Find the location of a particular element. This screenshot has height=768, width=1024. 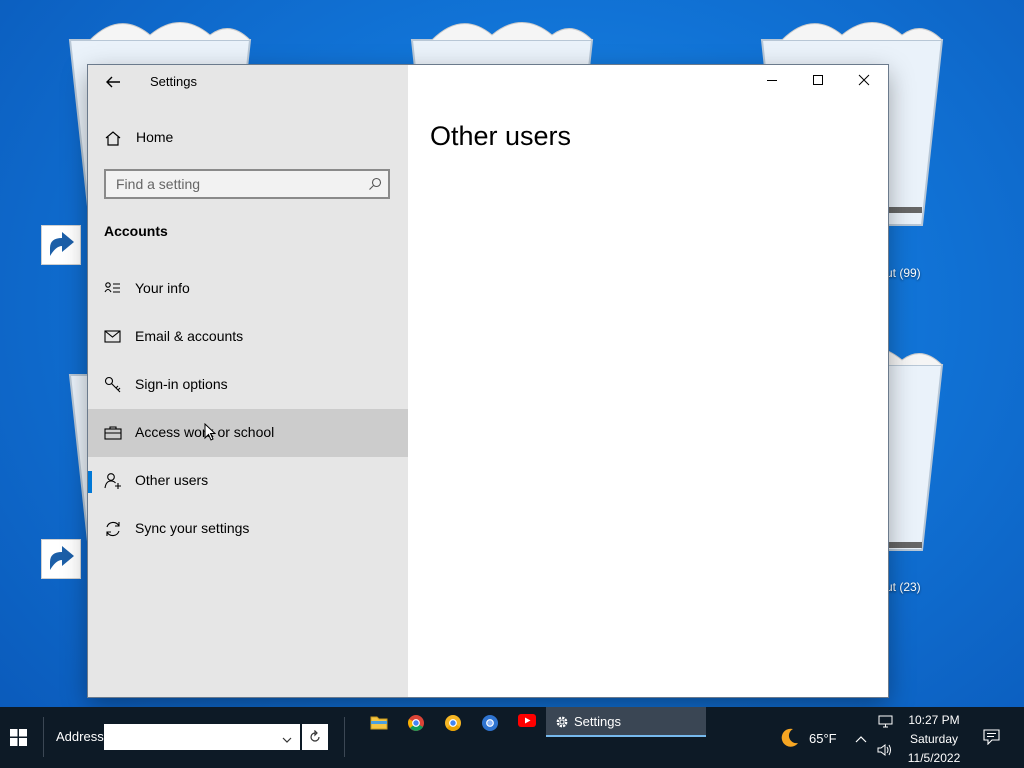

search-icon is located at coordinates (375, 186).